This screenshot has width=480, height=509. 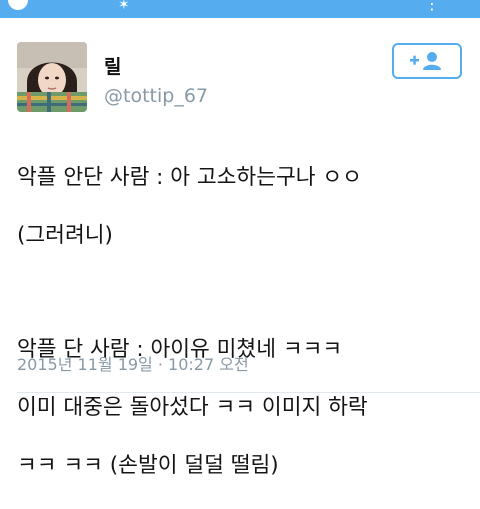 I want to click on tweet-line: (그러려니), so click(x=65, y=235).